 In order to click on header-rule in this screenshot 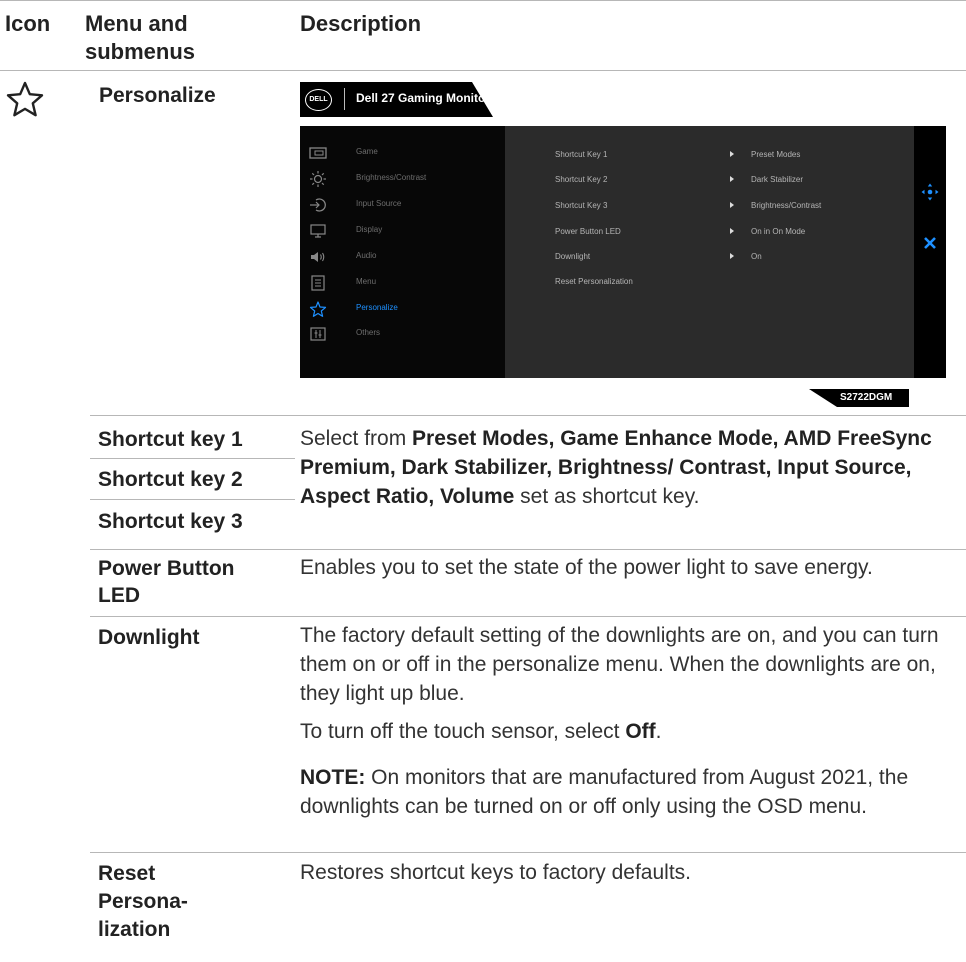, I will do `click(483, 70)`.